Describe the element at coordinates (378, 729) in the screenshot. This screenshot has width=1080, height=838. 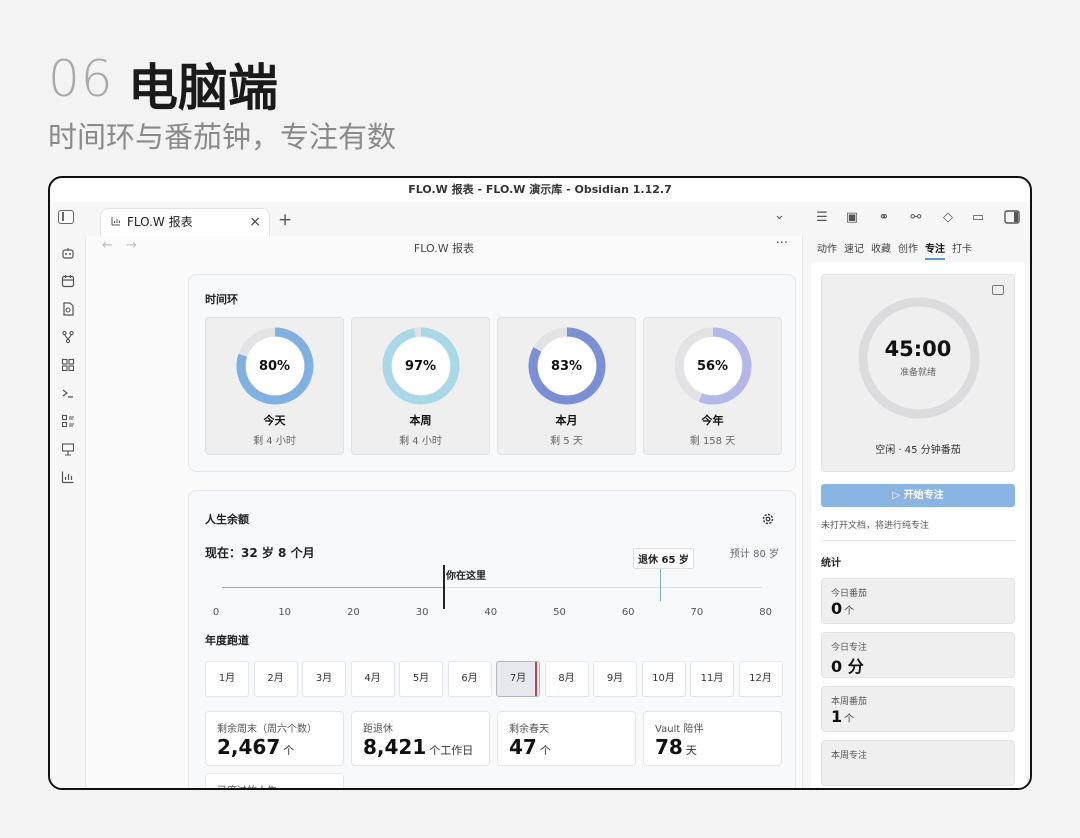
I see `stat-label: 距退休` at that location.